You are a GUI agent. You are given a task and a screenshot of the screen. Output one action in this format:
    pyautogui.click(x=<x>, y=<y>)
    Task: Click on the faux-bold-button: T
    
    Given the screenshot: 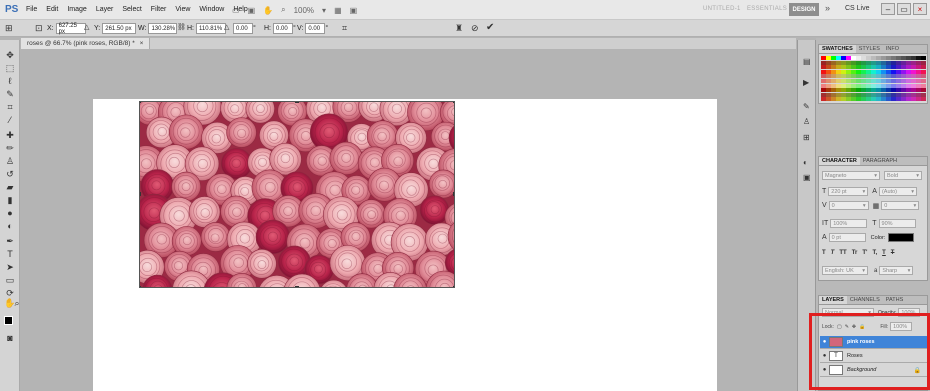 What is the action you would take?
    pyautogui.click(x=824, y=253)
    